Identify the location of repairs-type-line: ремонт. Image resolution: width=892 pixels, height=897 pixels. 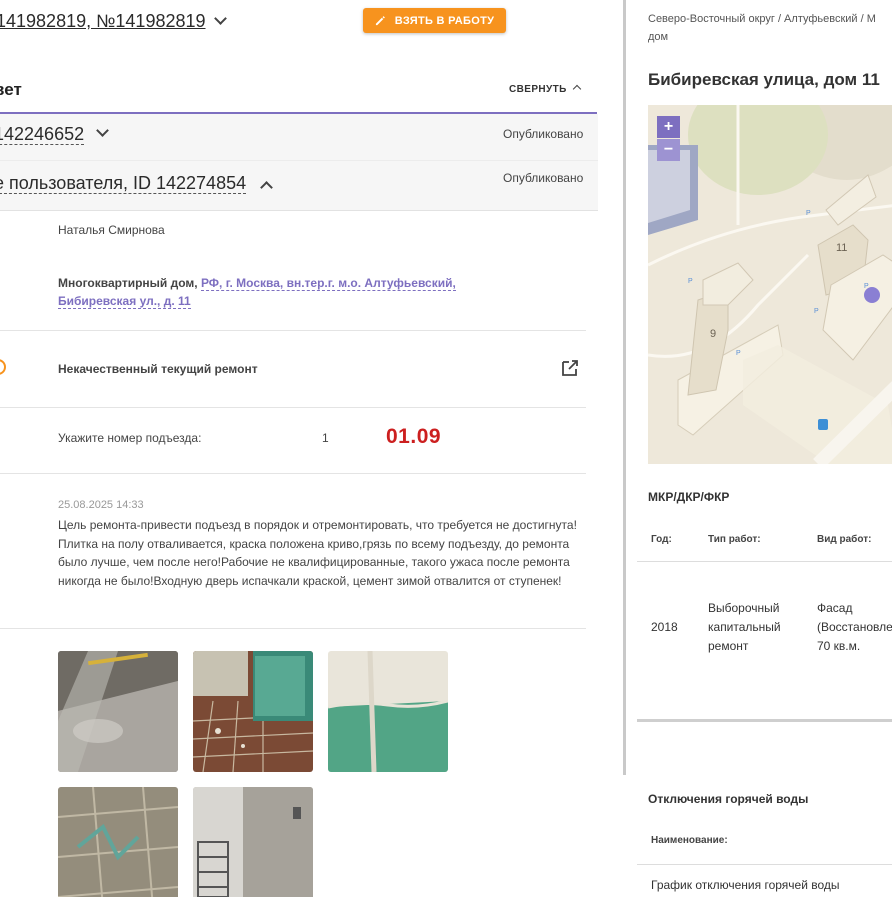
(728, 646).